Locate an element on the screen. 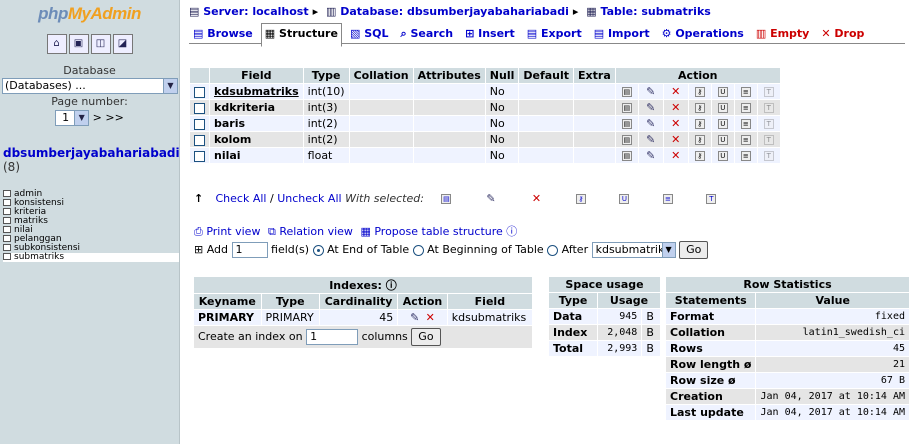  home-icon: ⌂ is located at coordinates (56, 44).